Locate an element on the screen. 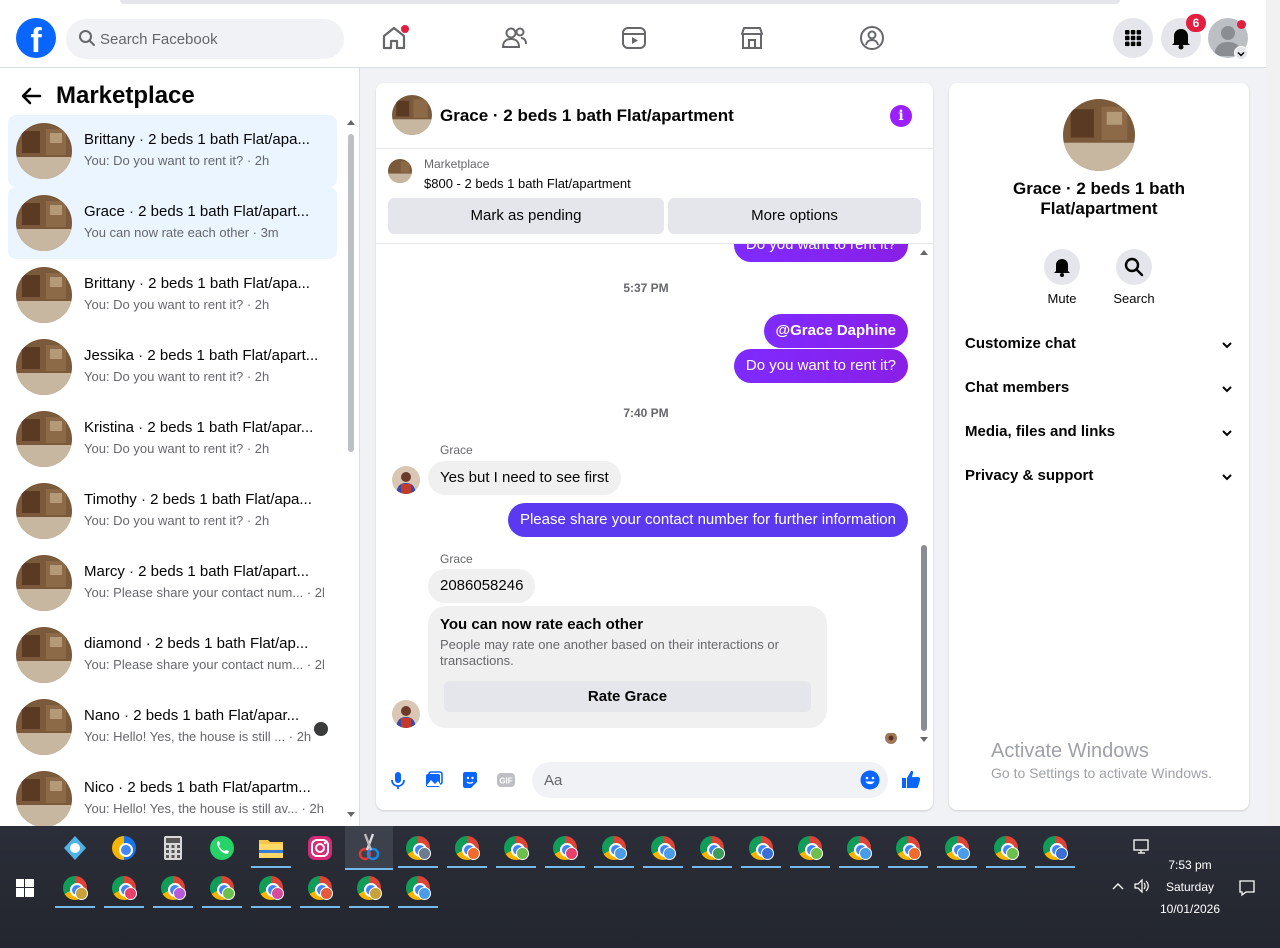 The image size is (1280, 948). page-scrollbar is located at coordinates (1273, 413).